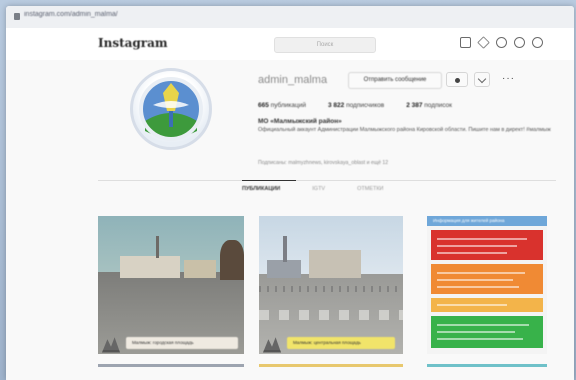 This screenshot has width=576, height=380. I want to click on info-block-green, so click(487, 332).